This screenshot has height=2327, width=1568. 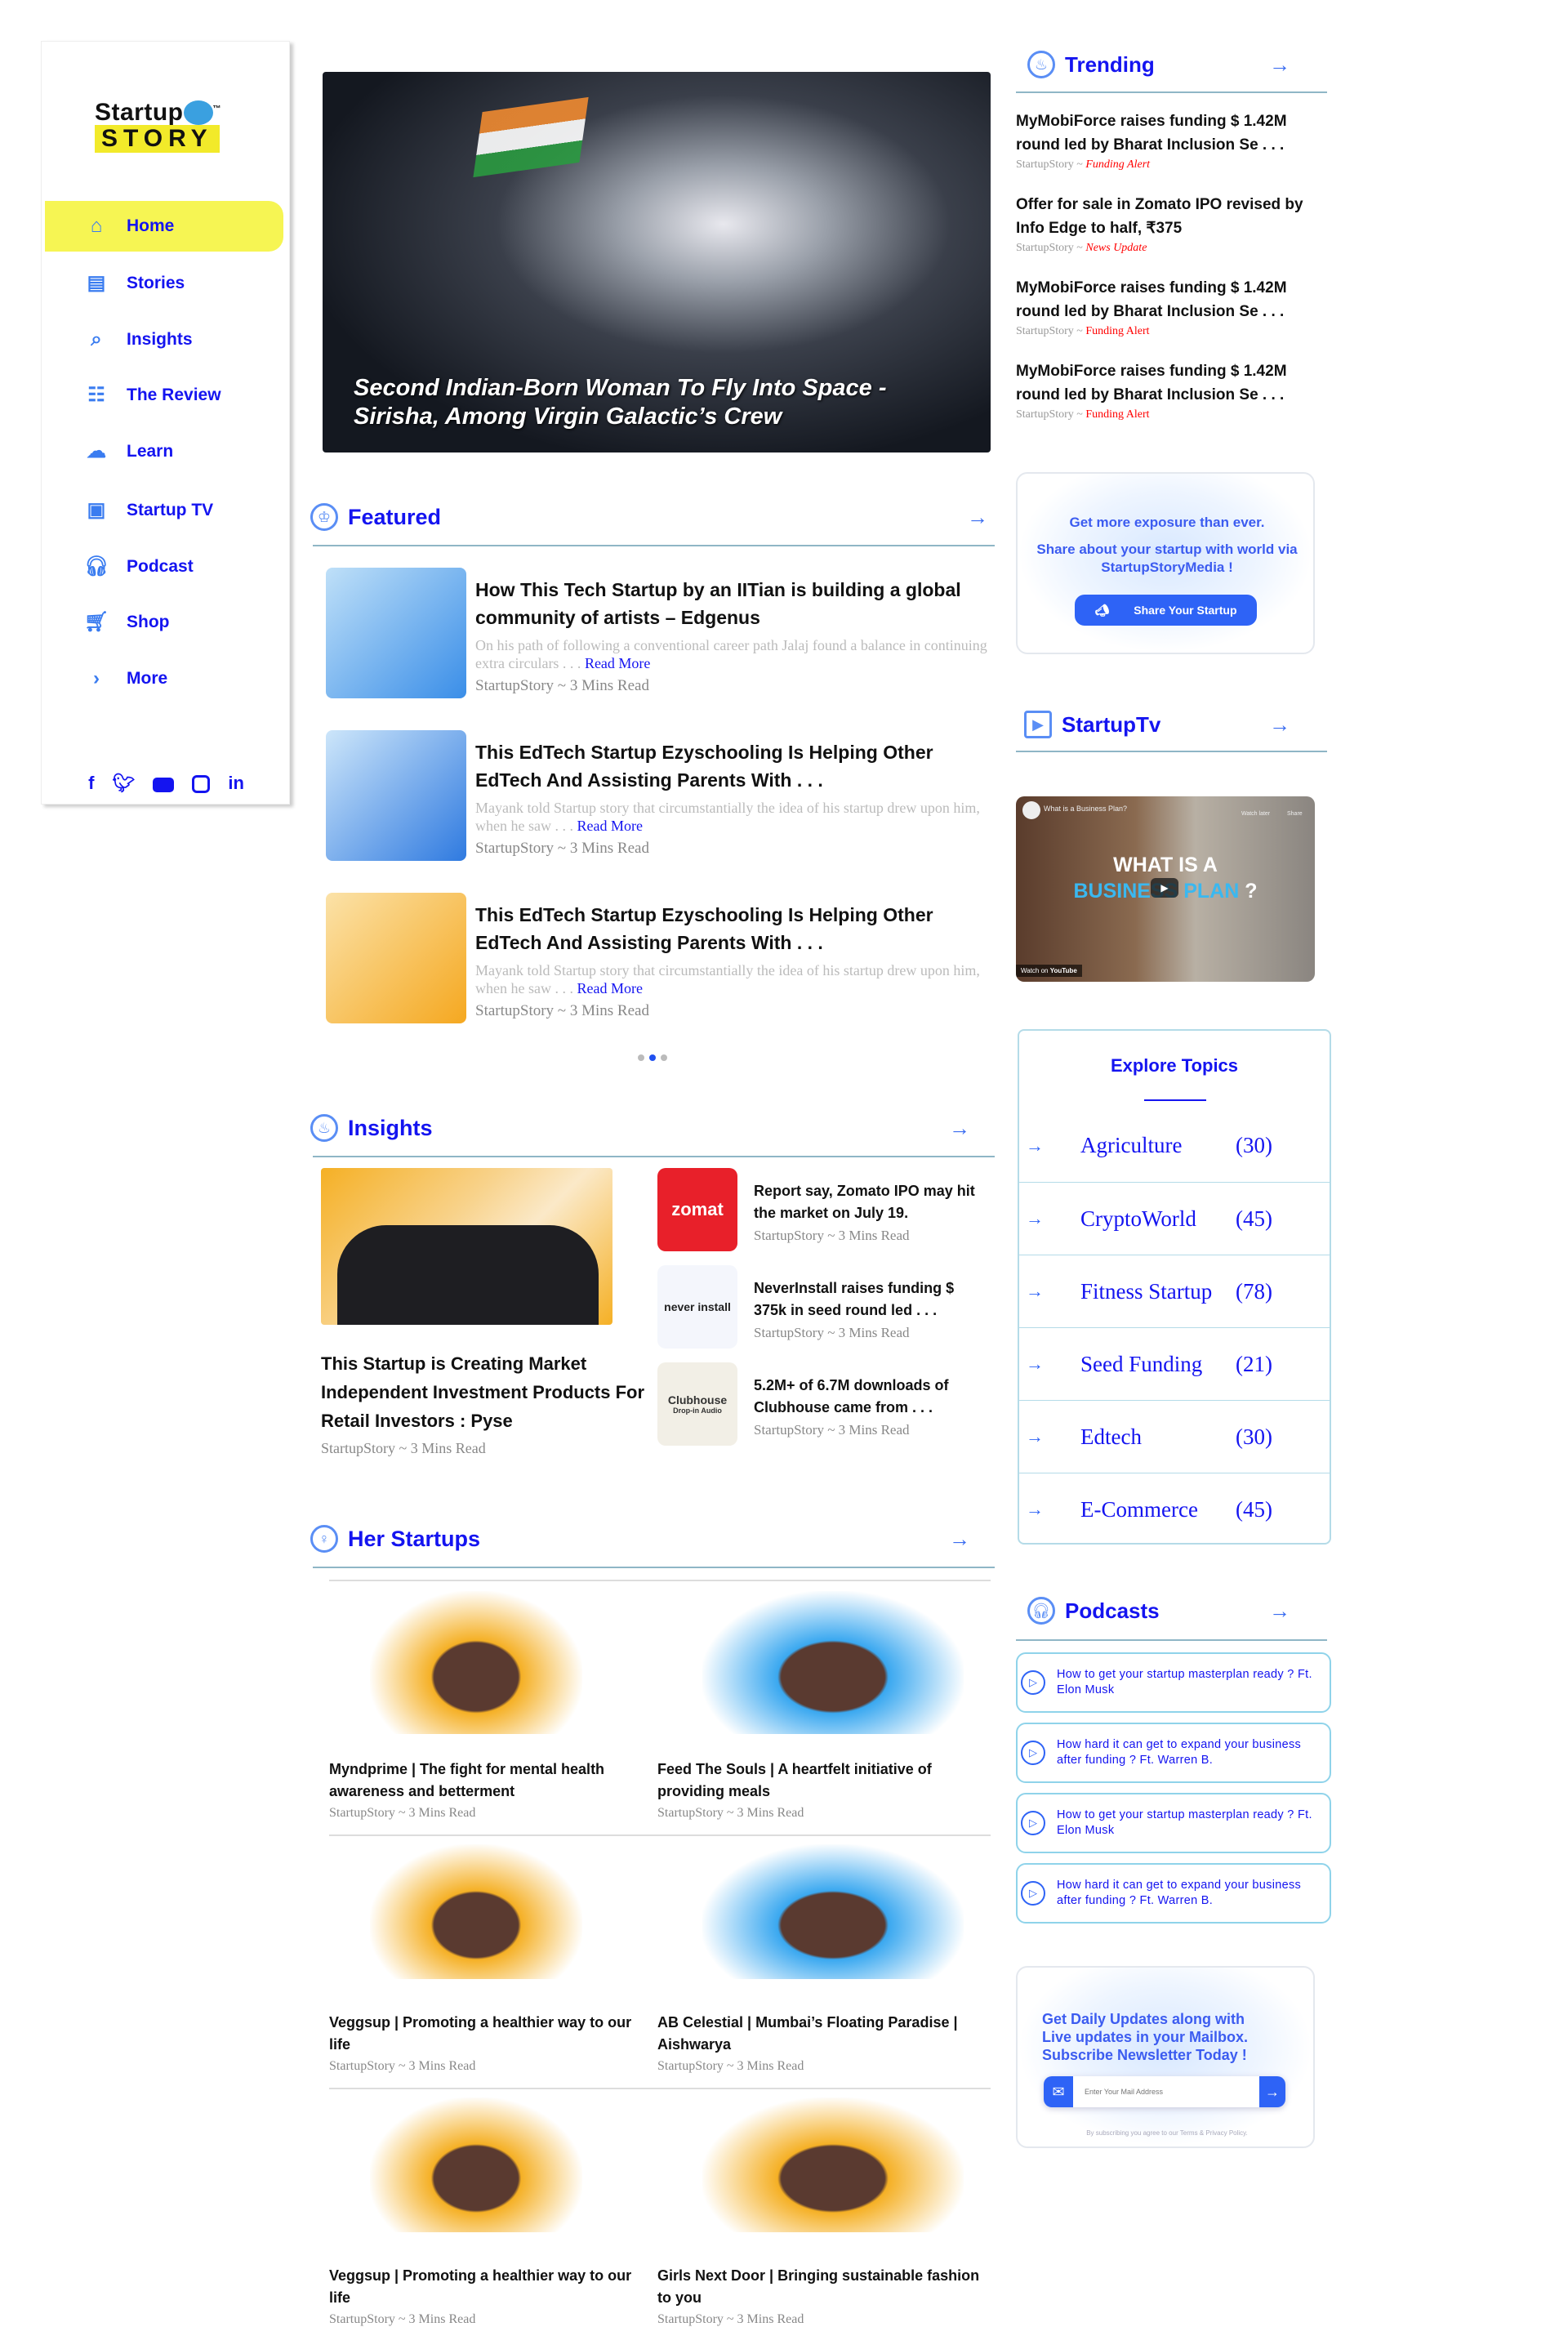 I want to click on sidebar-item-learn: ☁ Learn, so click(x=164, y=451).